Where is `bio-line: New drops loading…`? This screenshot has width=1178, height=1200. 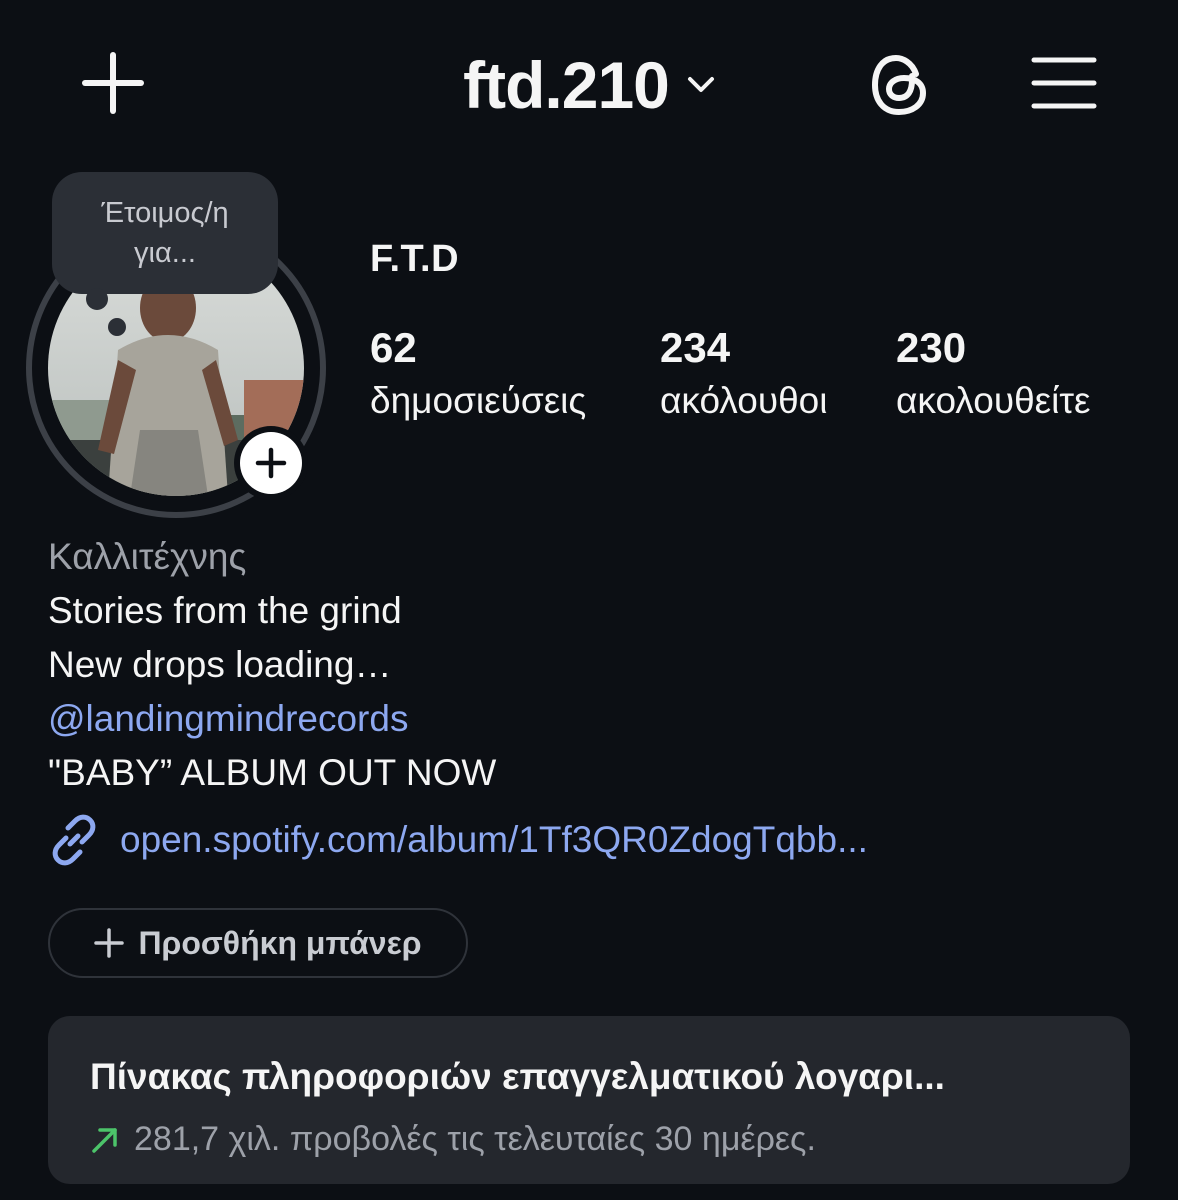 bio-line: New drops loading… is located at coordinates (220, 664).